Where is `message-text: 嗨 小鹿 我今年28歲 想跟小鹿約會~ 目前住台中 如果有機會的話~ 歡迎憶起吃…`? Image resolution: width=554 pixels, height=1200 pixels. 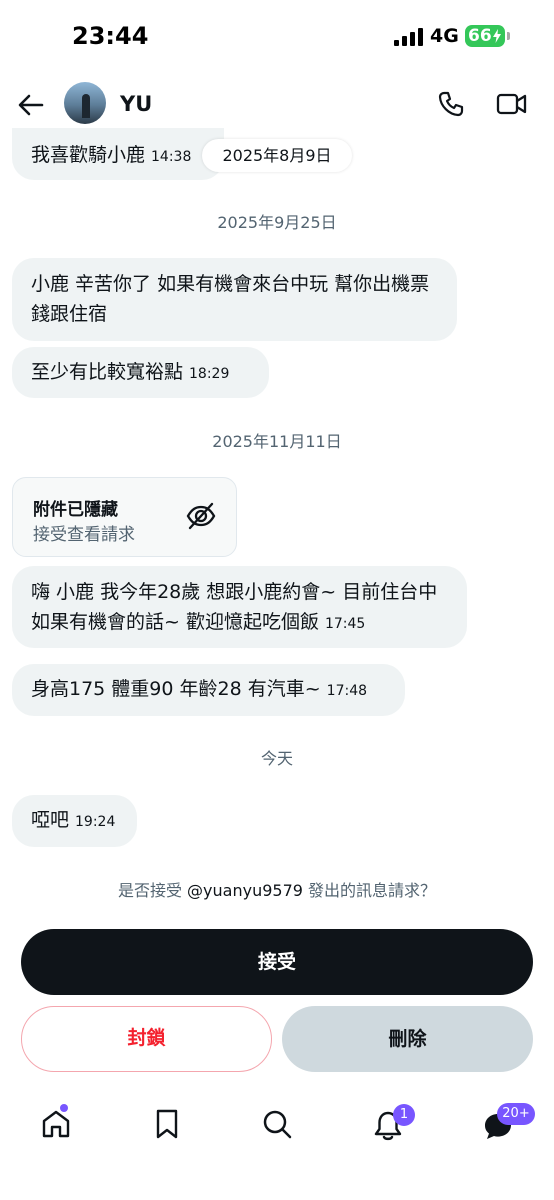 message-text: 嗨 小鹿 我今年28歲 想跟小鹿約會~ 目前住台中 如果有機會的話~ 歡迎憶起吃… is located at coordinates (234, 607).